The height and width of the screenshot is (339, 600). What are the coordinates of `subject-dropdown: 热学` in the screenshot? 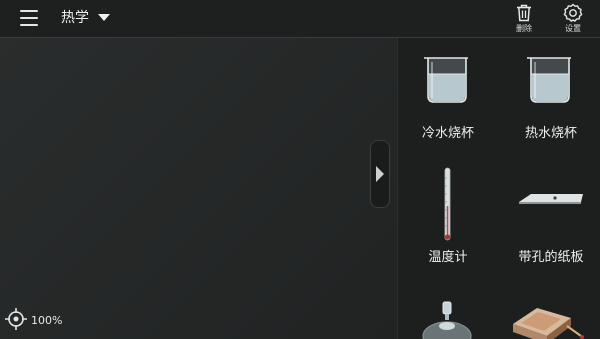 It's located at (85, 17).